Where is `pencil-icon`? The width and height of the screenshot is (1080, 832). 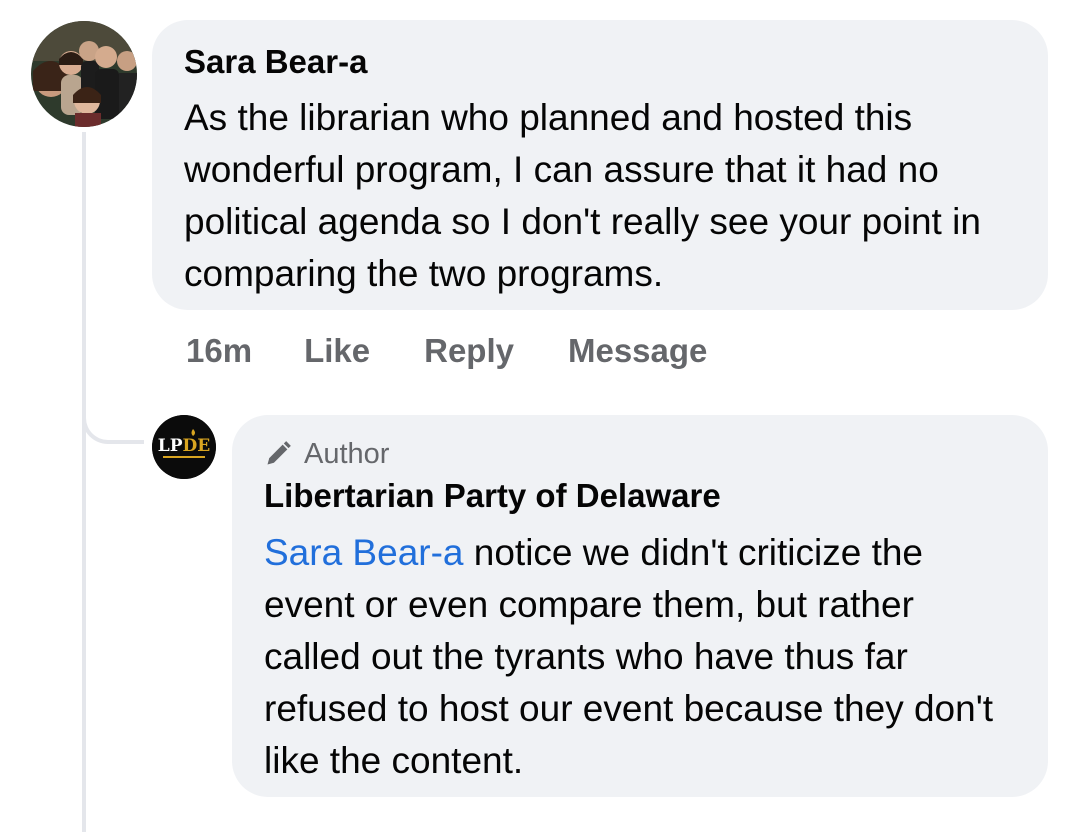
pencil-icon is located at coordinates (279, 453).